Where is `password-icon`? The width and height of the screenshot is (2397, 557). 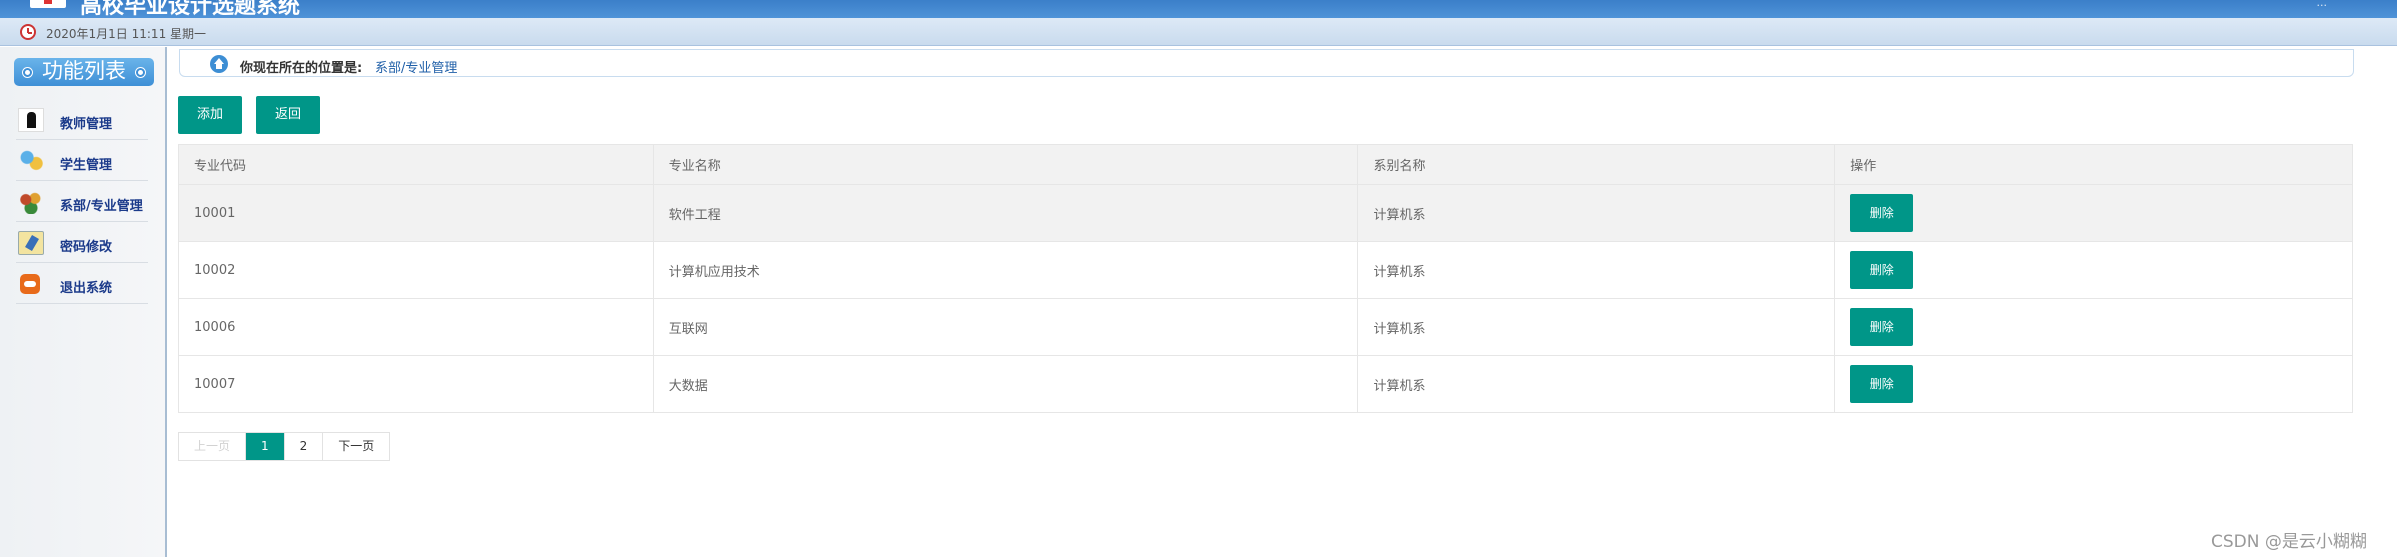 password-icon is located at coordinates (31, 243).